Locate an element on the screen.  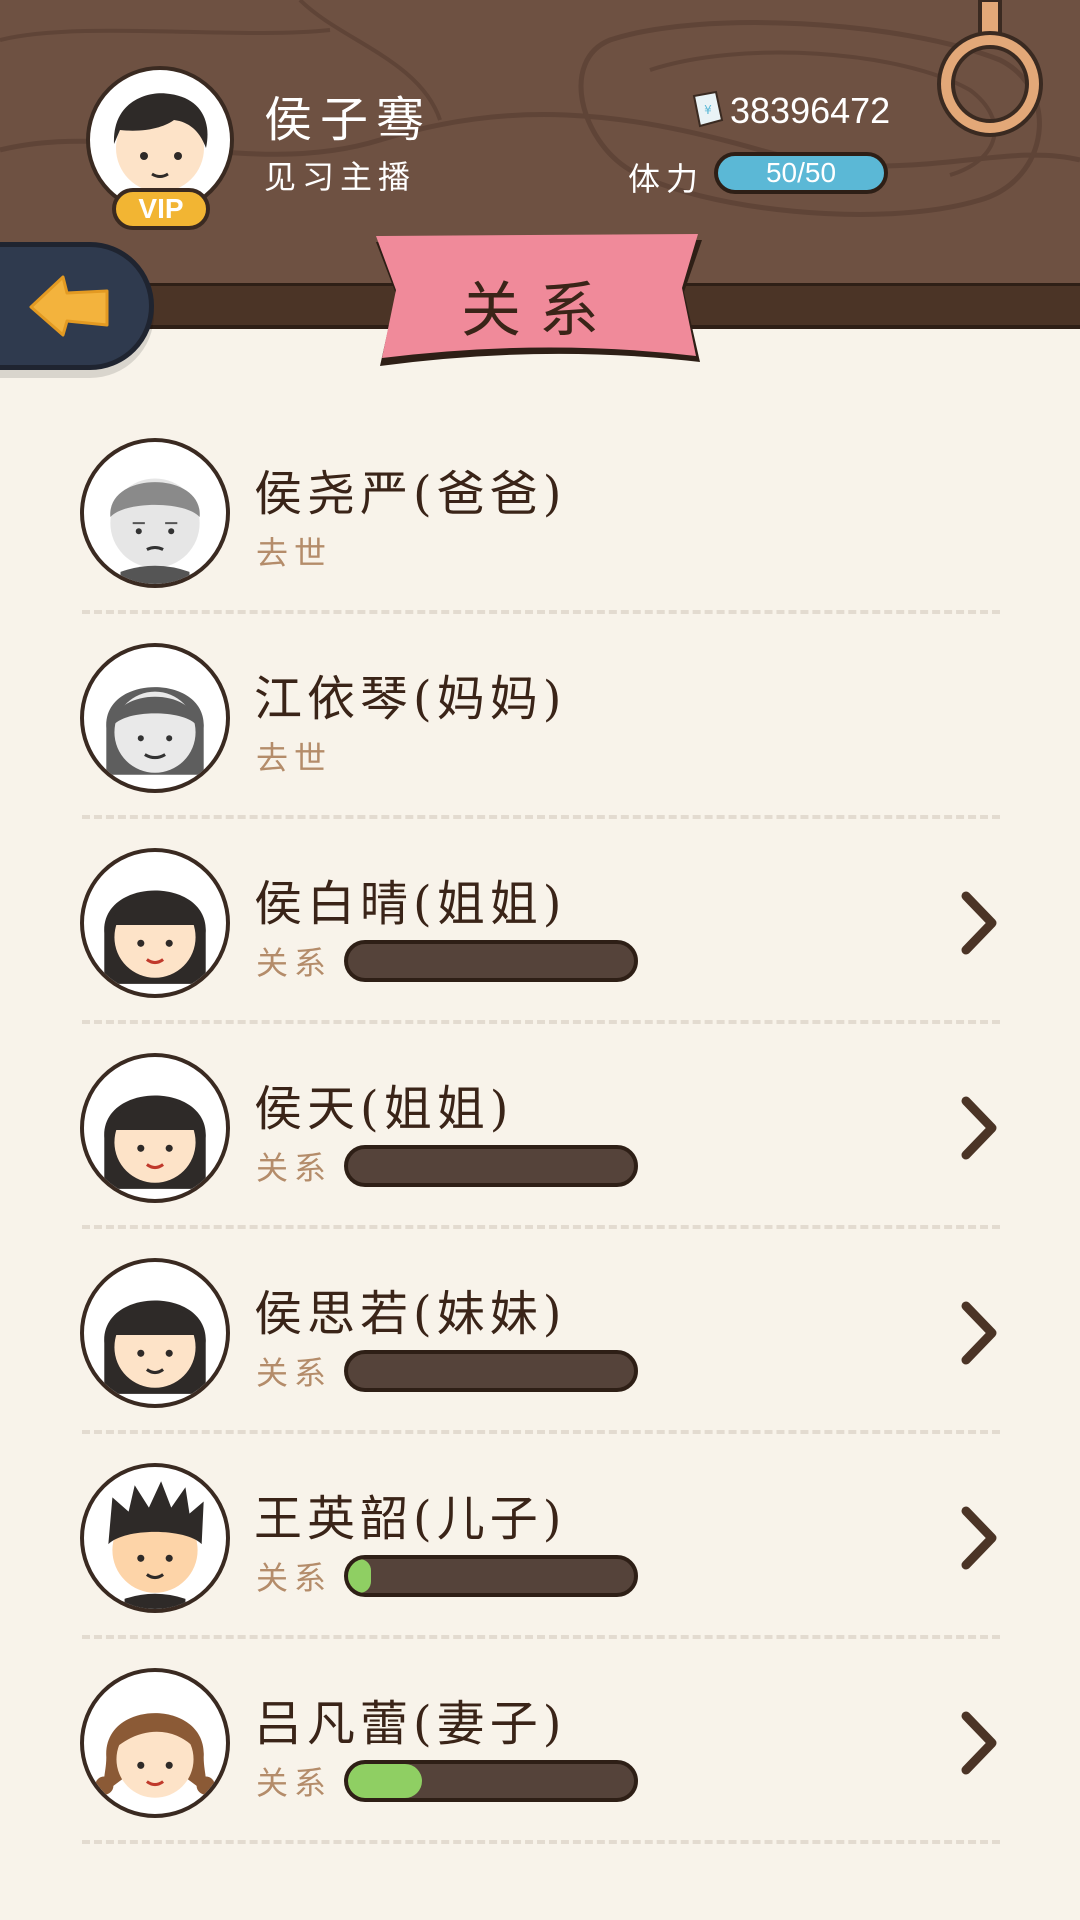
list-item: 侯尧严(爸爸) 去世 is located at coordinates (540, 512).